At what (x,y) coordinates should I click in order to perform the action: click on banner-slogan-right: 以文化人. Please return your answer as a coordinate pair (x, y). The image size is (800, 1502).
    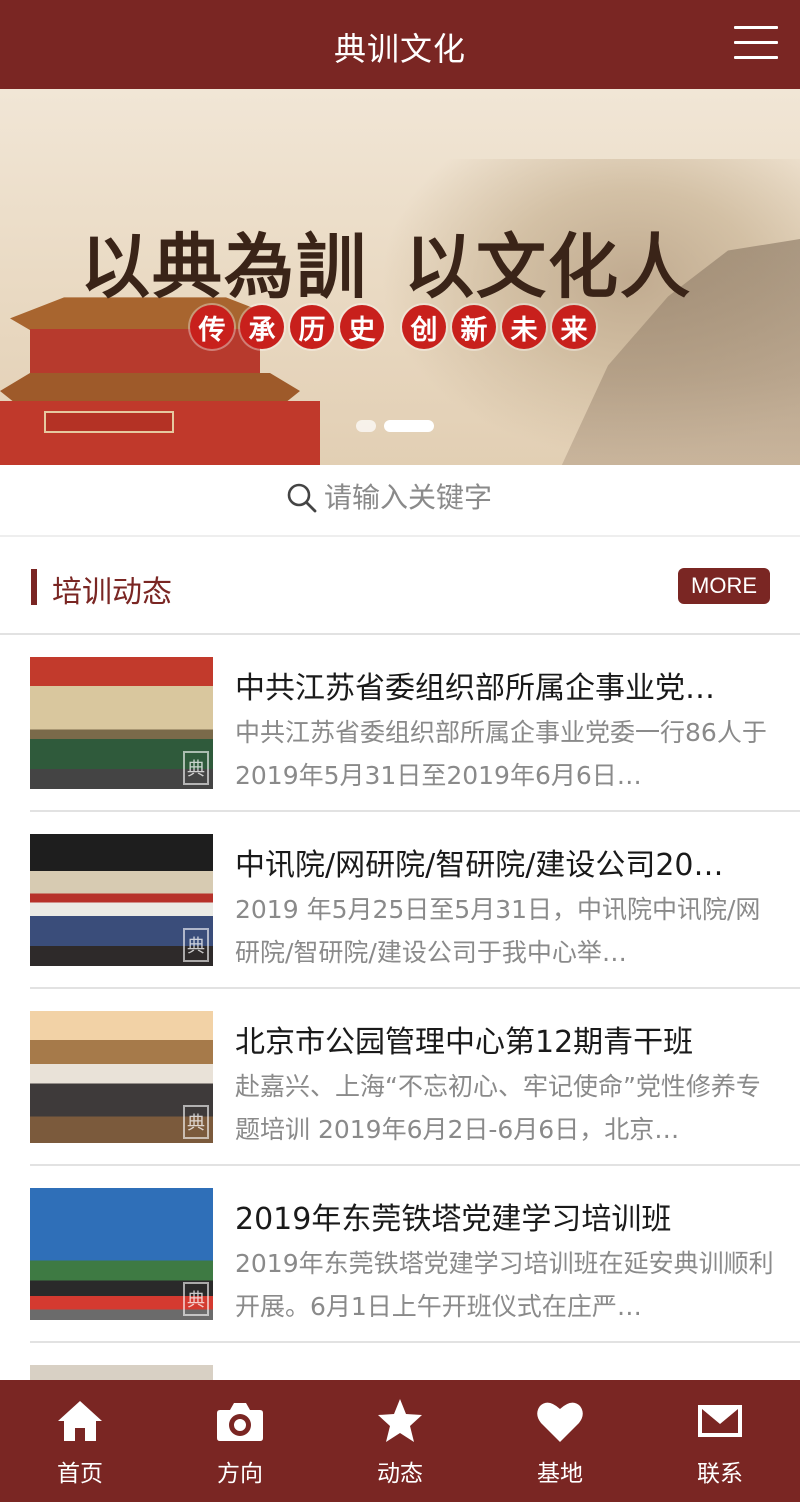
    Looking at the image, I should click on (548, 266).